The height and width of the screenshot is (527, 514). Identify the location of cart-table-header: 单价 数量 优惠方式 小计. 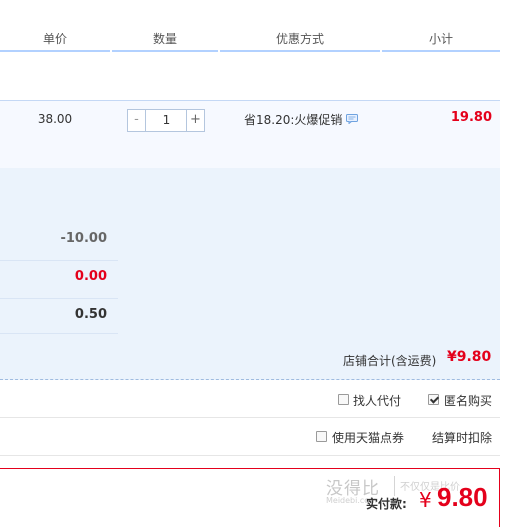
(250, 40).